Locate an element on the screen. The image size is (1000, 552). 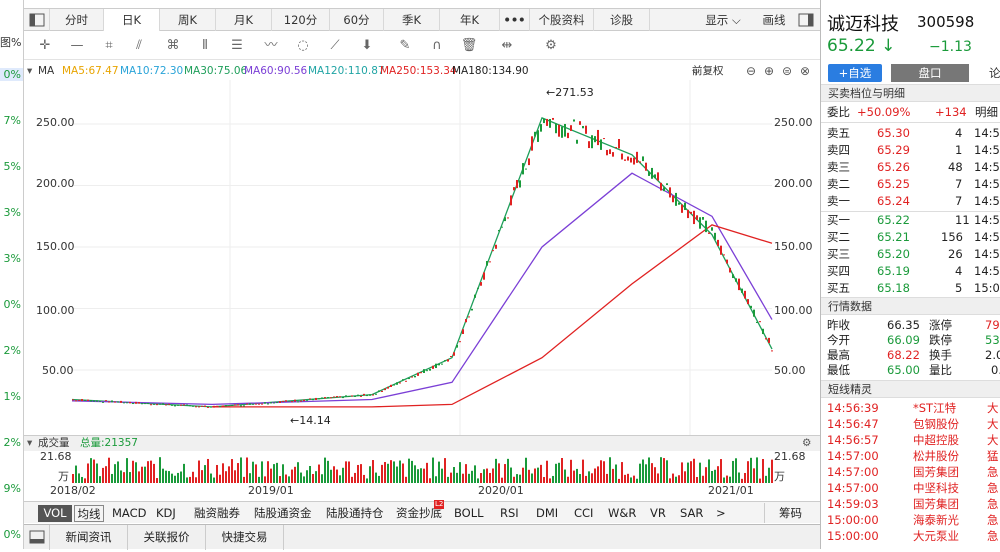
bid-row: 买一 65.22 11 14:5 is located at coordinates (910, 220).